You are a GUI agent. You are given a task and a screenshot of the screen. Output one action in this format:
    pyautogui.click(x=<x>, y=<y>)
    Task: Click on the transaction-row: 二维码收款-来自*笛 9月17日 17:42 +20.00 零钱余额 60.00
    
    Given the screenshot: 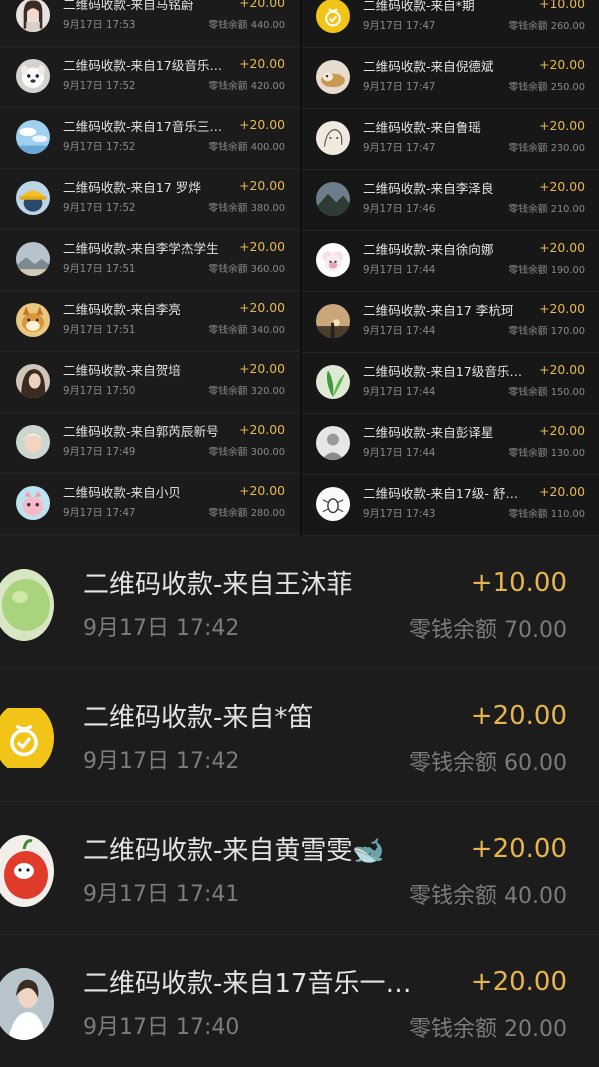 What is the action you would take?
    pyautogui.click(x=299, y=735)
    